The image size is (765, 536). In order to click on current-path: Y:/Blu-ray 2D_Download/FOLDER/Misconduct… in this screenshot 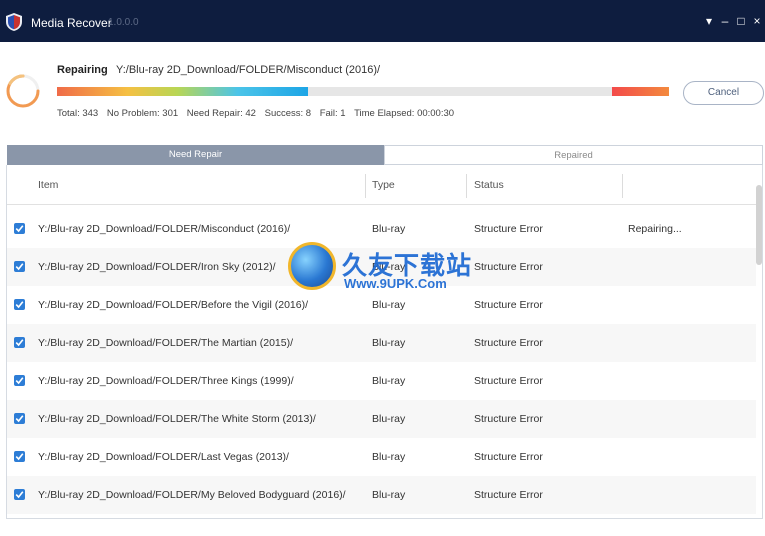, I will do `click(248, 70)`.